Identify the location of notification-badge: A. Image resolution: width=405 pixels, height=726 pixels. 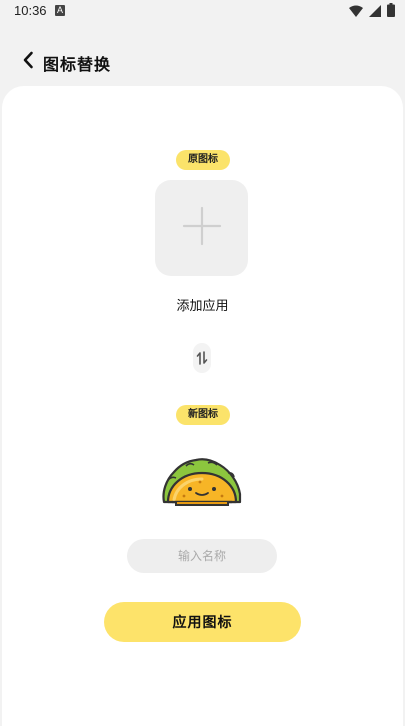
(60, 10).